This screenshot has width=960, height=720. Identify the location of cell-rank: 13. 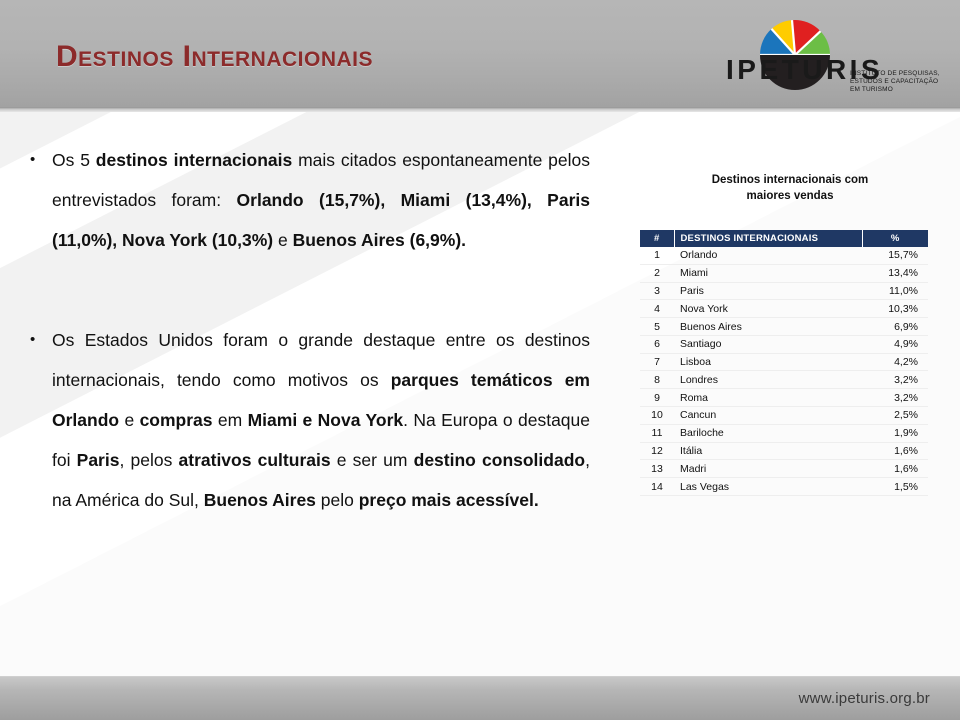
(657, 469).